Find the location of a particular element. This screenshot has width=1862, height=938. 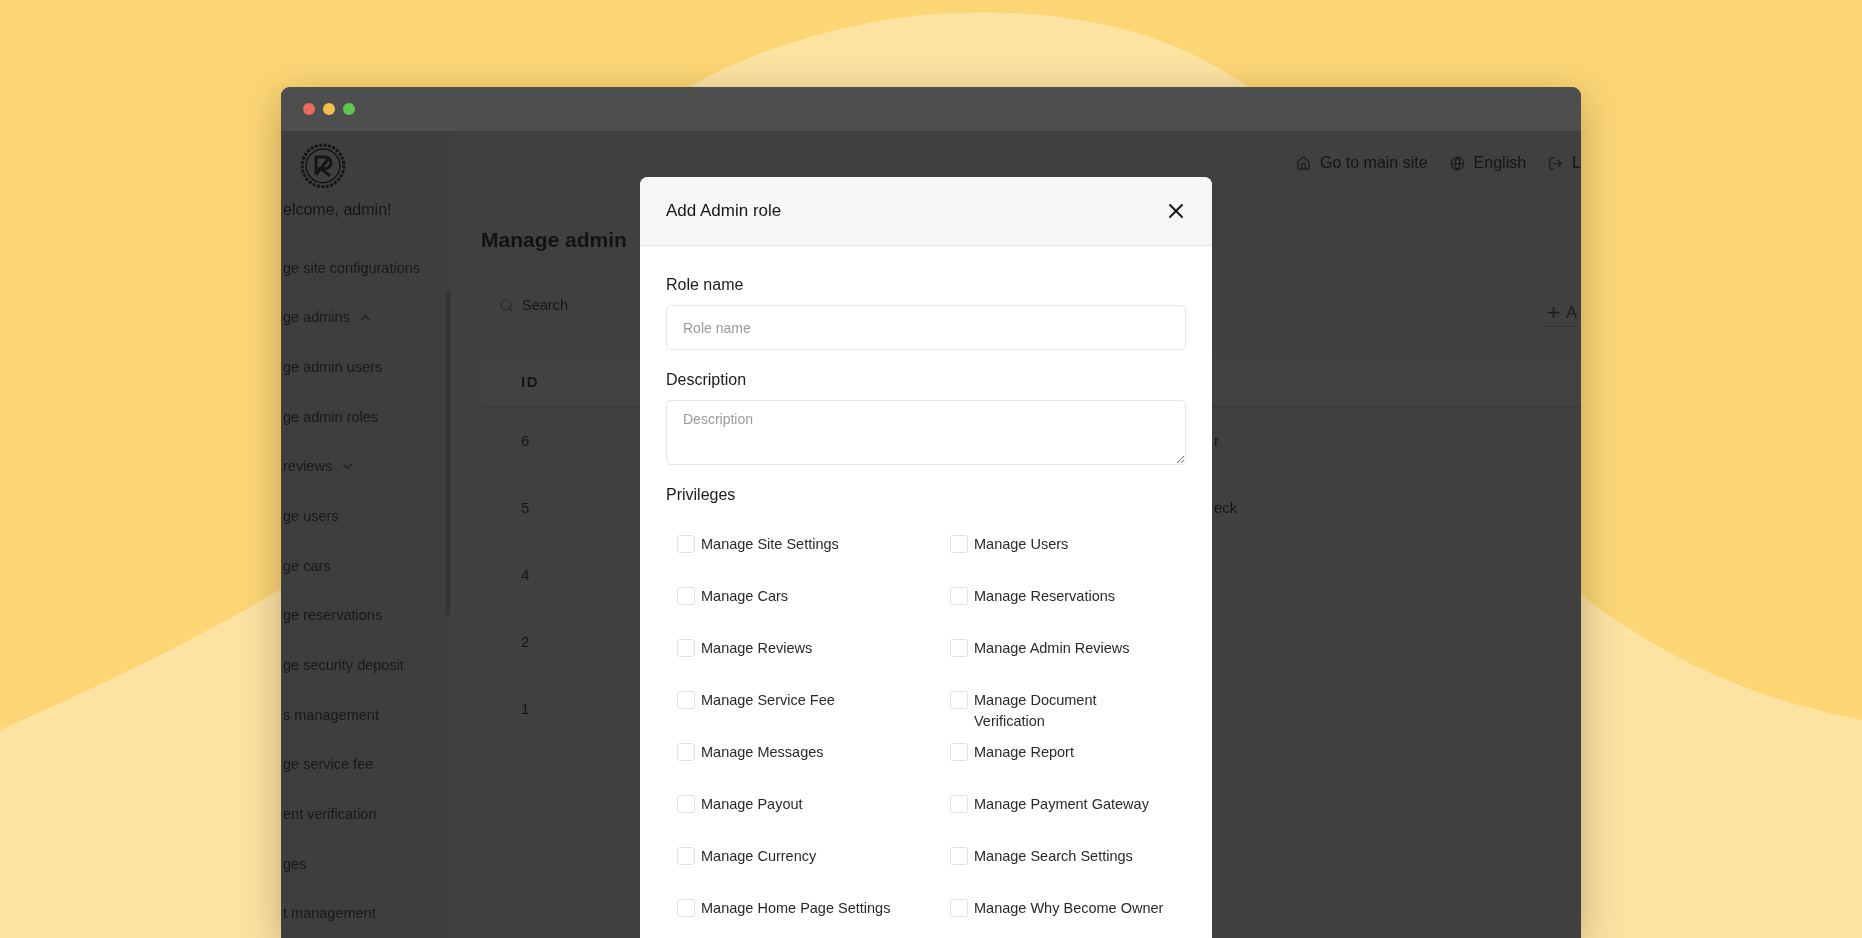

text-field: Role name is located at coordinates (926, 327).